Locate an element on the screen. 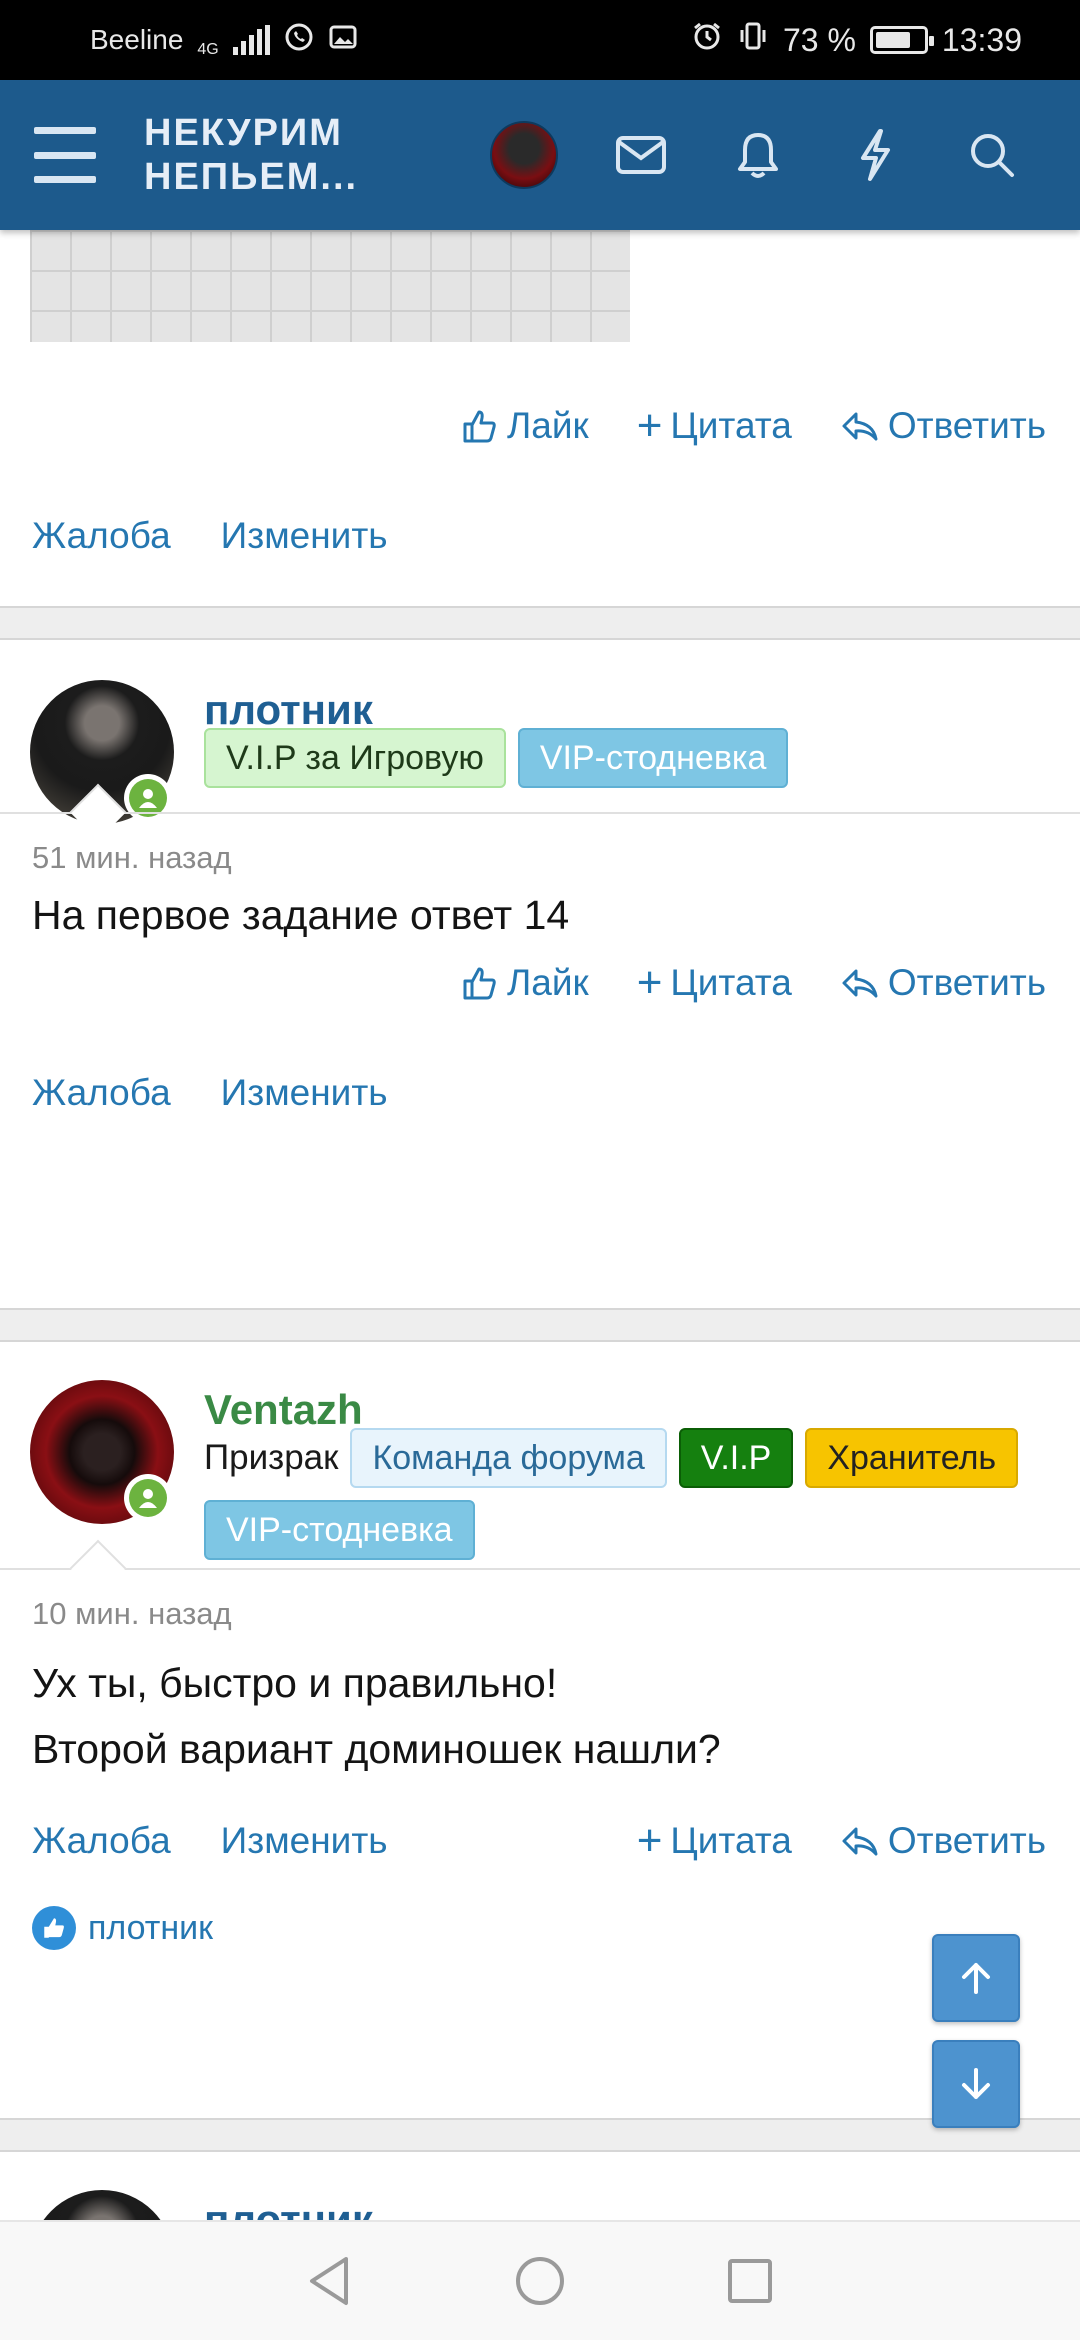 The image size is (1080, 2340). online-indicator is located at coordinates (148, 798).